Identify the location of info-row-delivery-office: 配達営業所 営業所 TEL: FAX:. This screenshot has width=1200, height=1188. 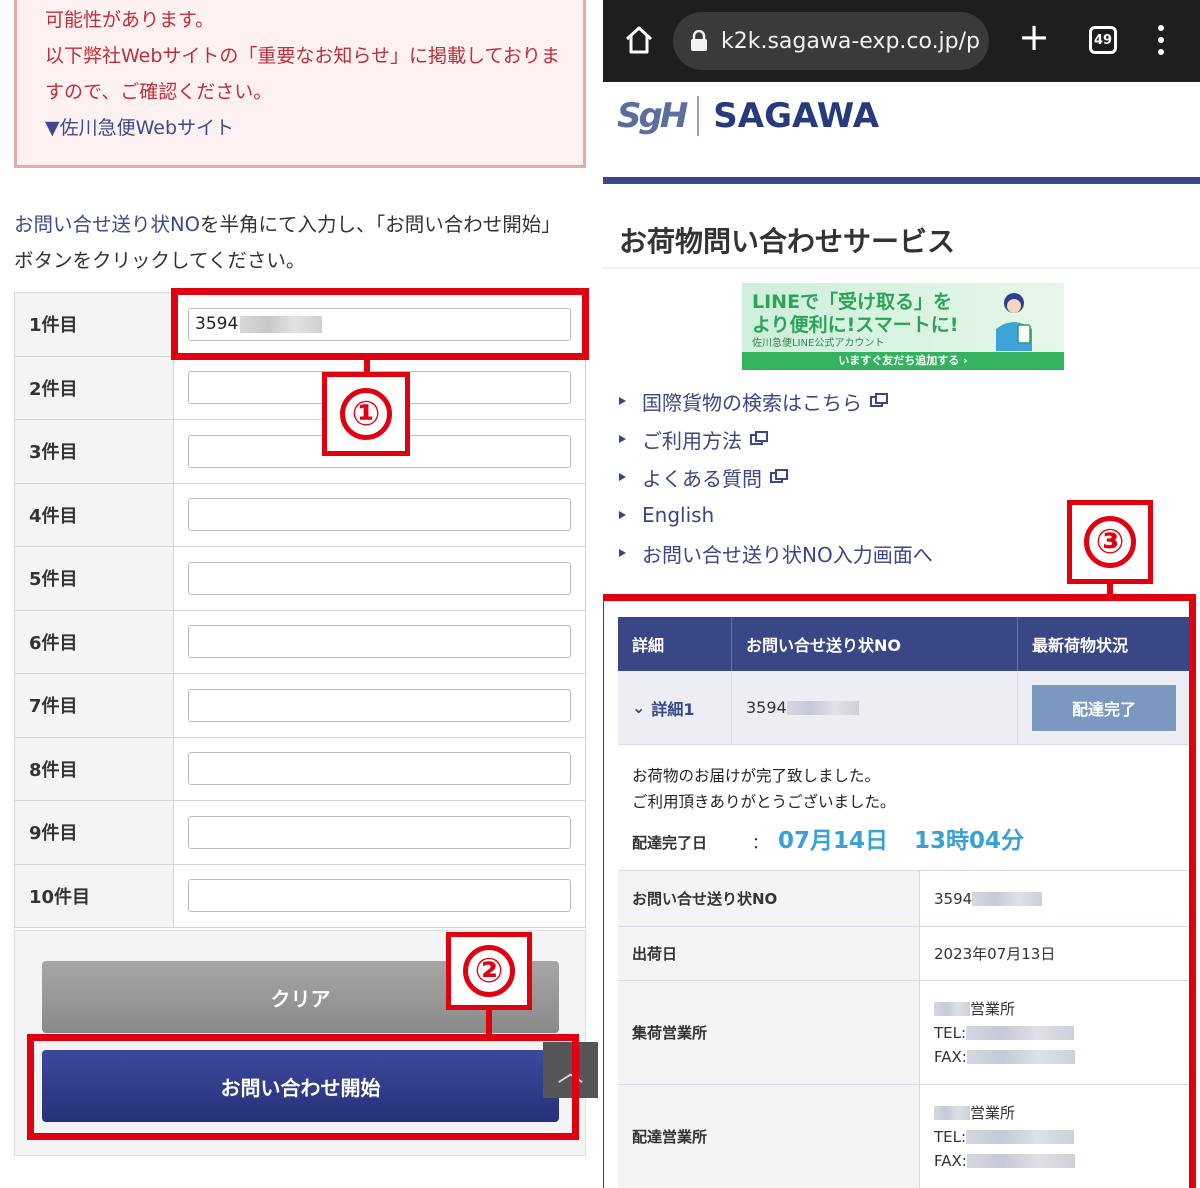
(903, 1136).